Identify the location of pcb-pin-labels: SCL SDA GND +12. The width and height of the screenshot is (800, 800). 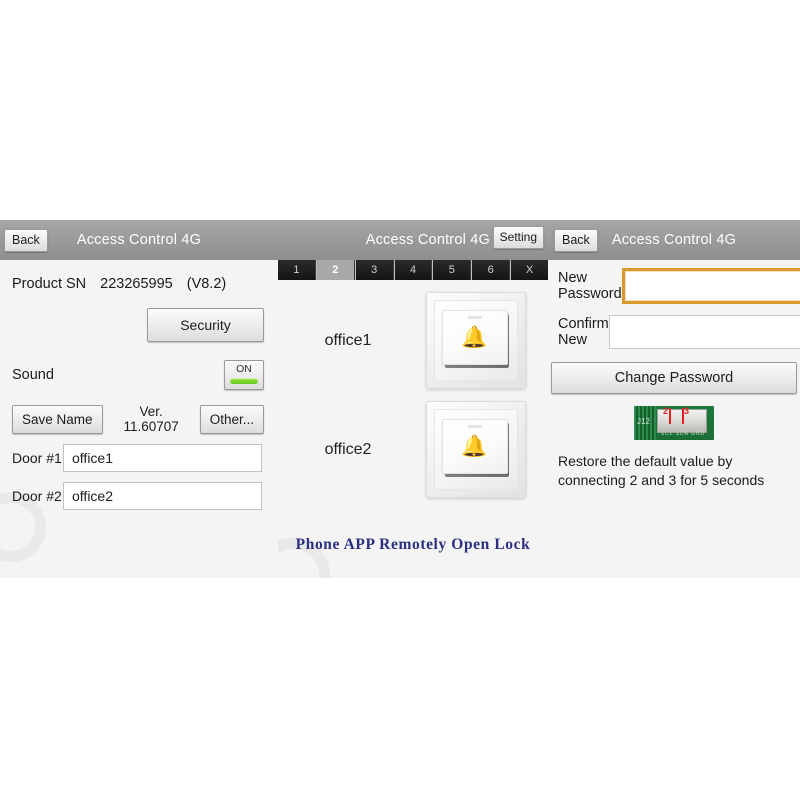
(683, 434).